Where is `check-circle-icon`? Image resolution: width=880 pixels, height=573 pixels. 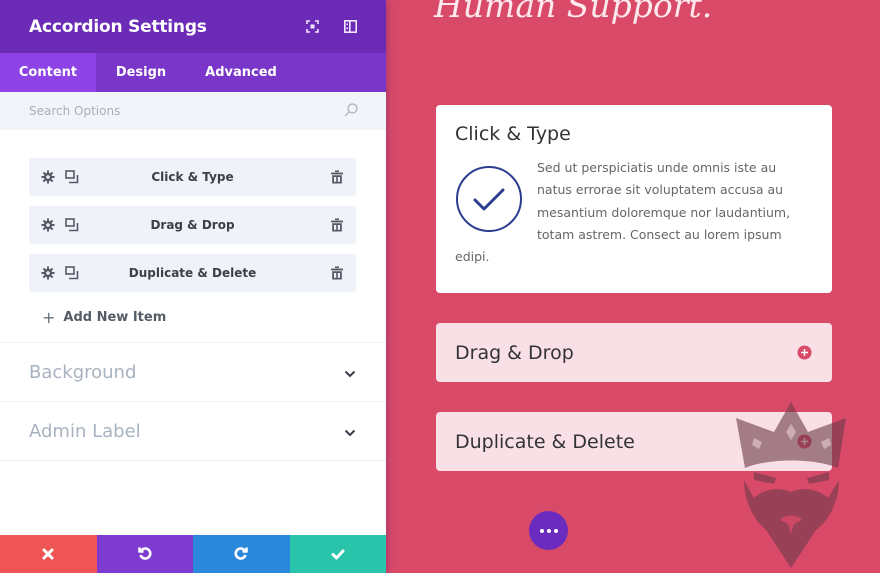 check-circle-icon is located at coordinates (489, 199).